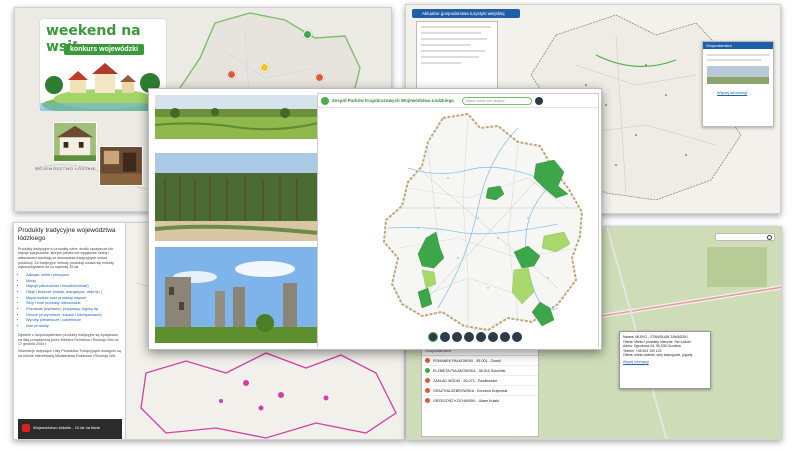 The image size is (800, 450). I want to click on logo-subtitle-badge: konkurs wojewódzki, so click(104, 49).